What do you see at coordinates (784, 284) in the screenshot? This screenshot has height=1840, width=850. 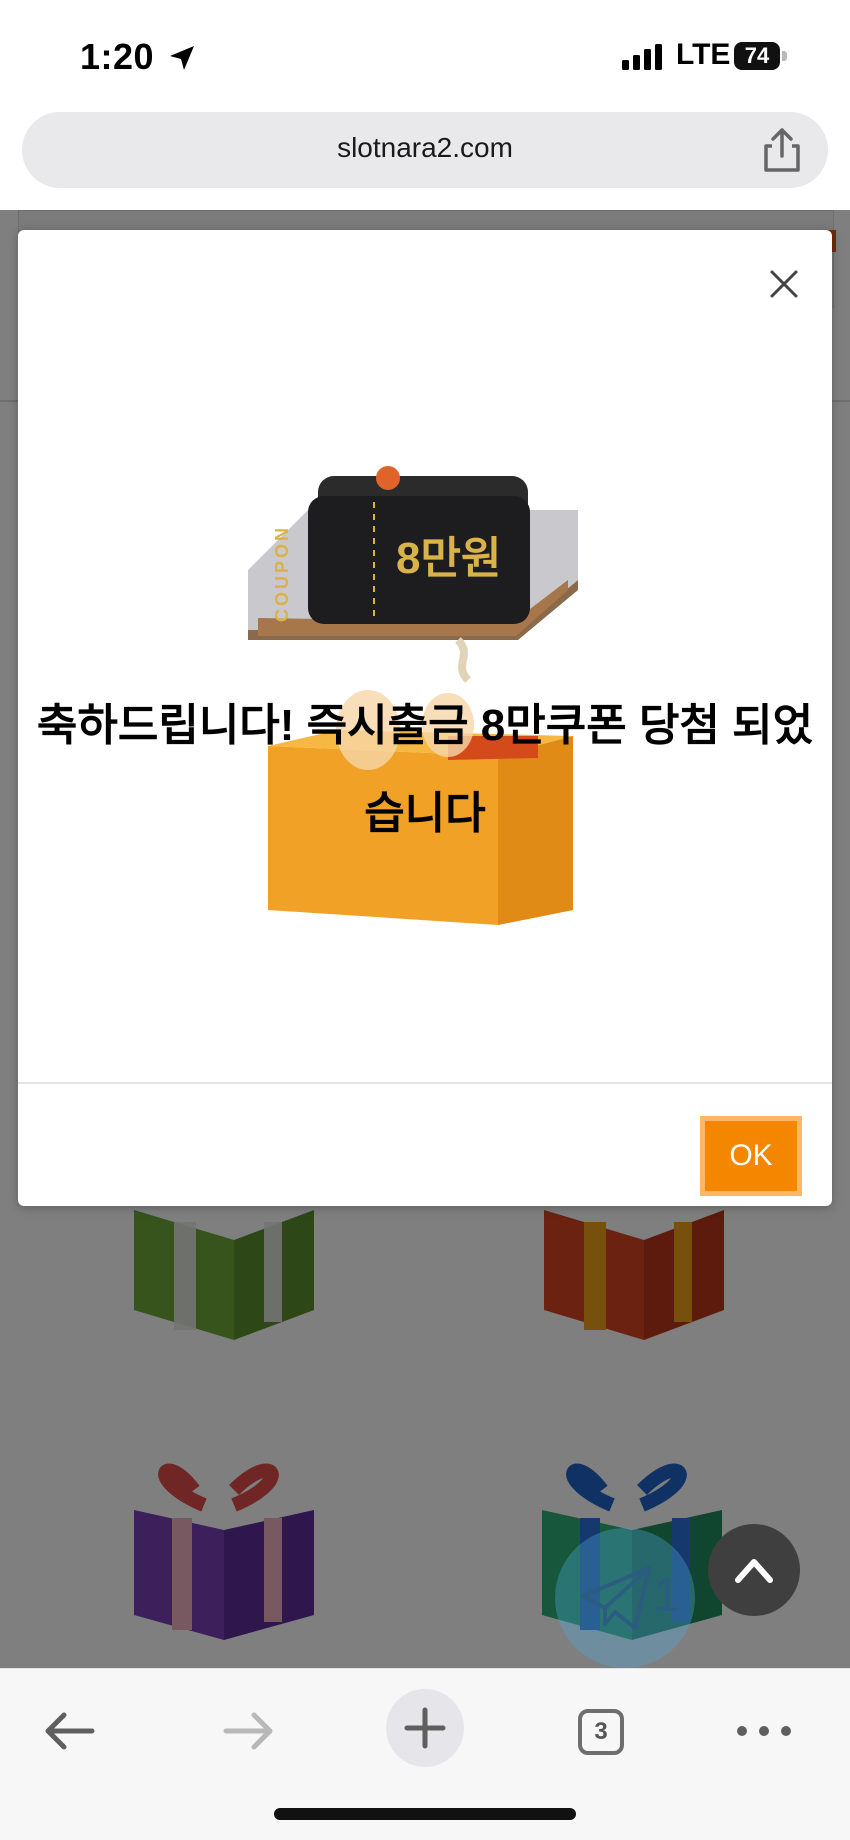 I see `close-icon` at bounding box center [784, 284].